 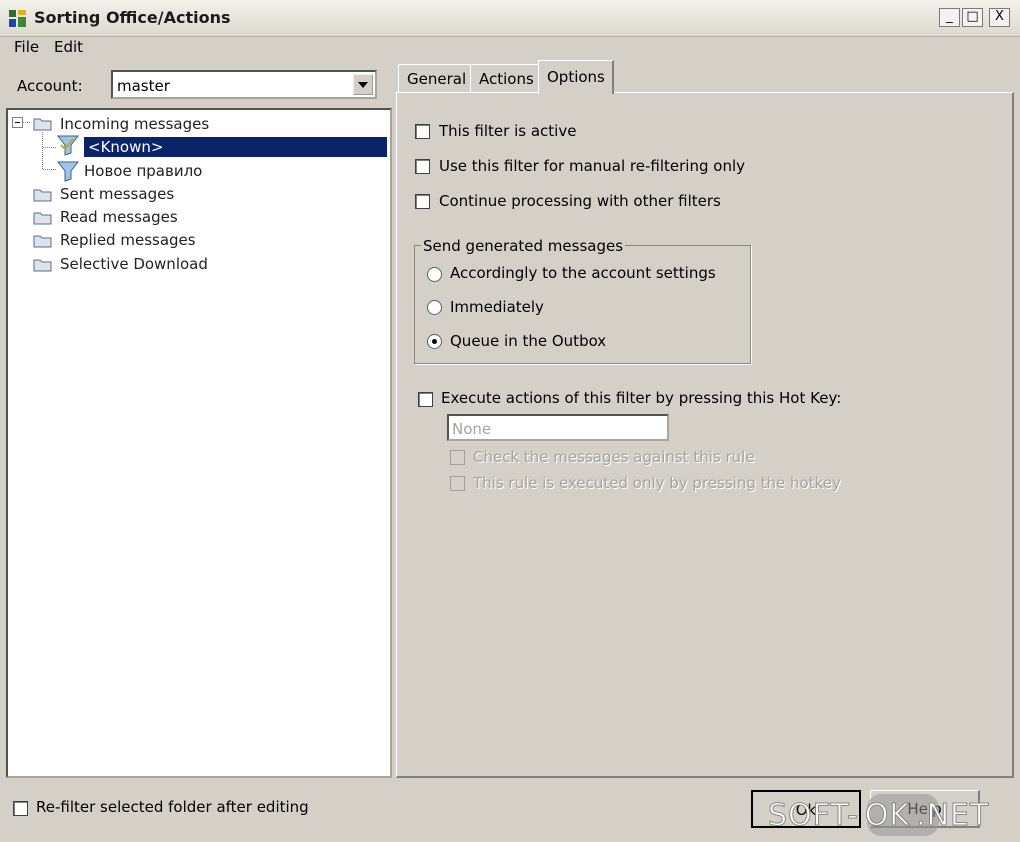 What do you see at coordinates (614, 457) in the screenshot?
I see `check-rule-label: Check the messages against this rule` at bounding box center [614, 457].